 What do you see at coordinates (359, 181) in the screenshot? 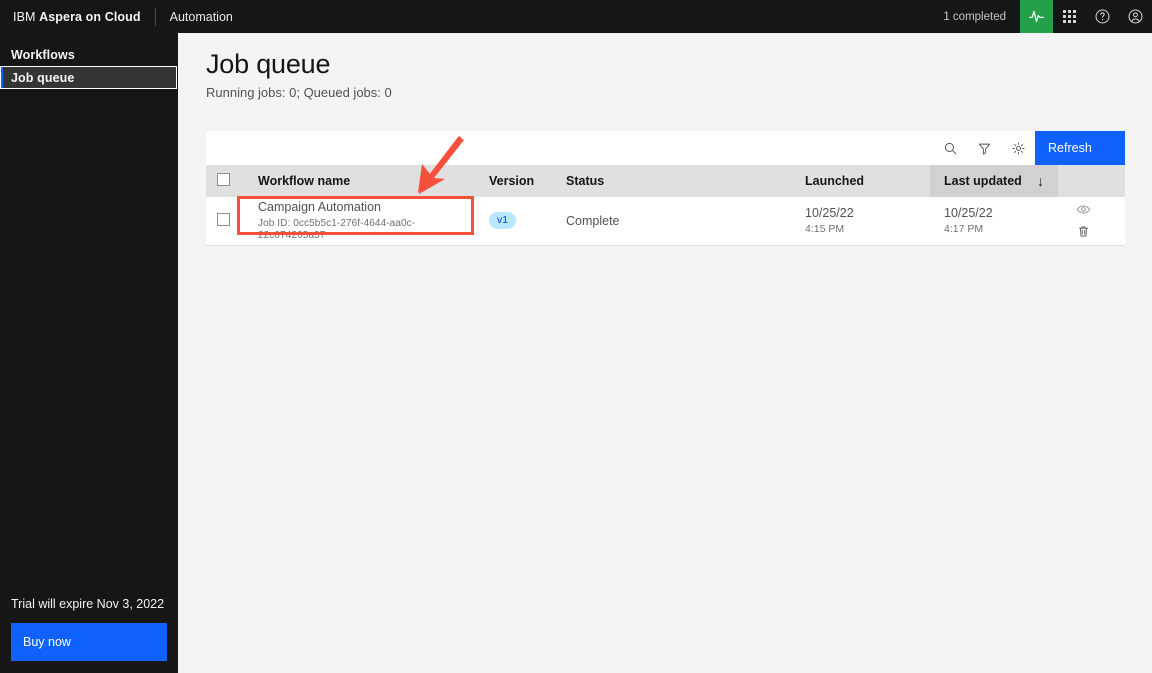
I see `column-header-workflow-name: Workflow name` at bounding box center [359, 181].